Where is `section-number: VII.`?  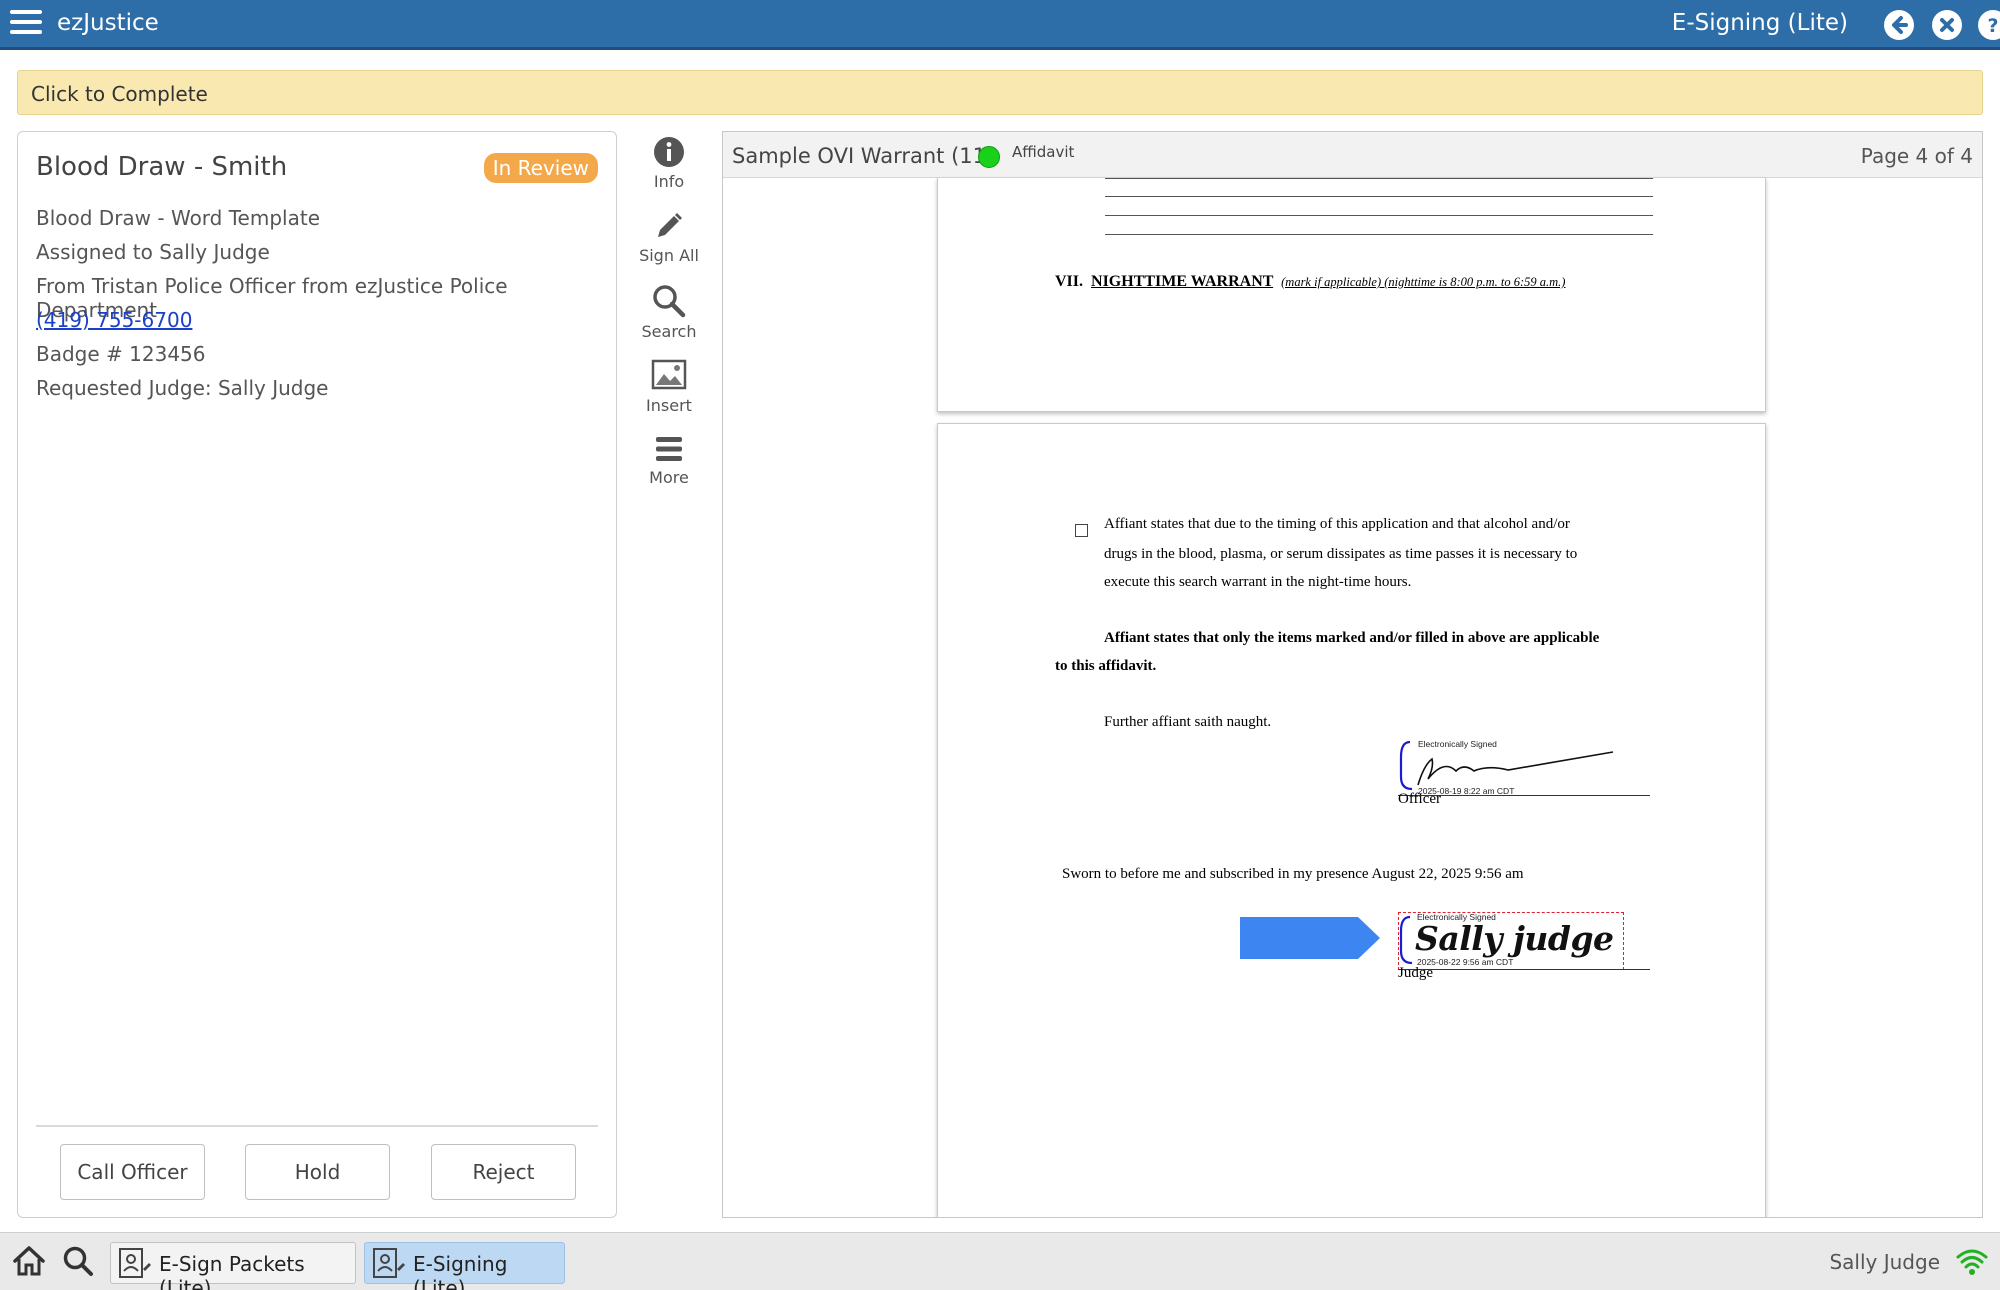 section-number: VII. is located at coordinates (1069, 281).